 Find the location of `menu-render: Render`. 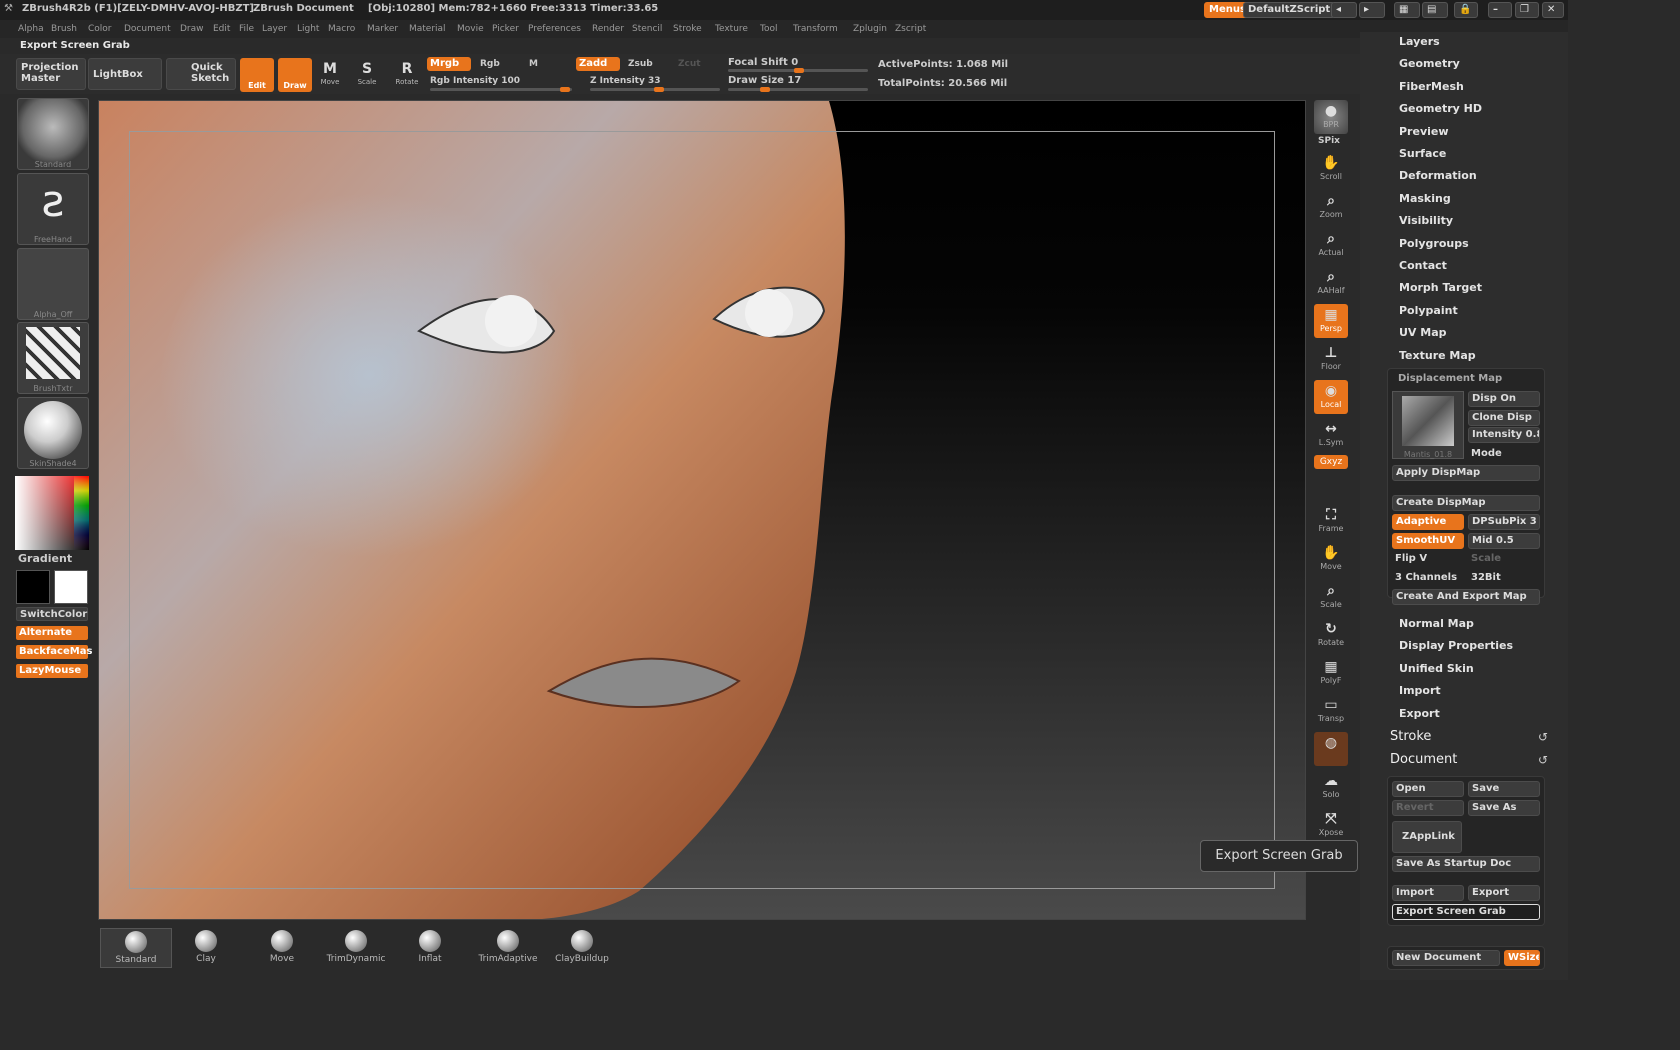

menu-render: Render is located at coordinates (608, 29).